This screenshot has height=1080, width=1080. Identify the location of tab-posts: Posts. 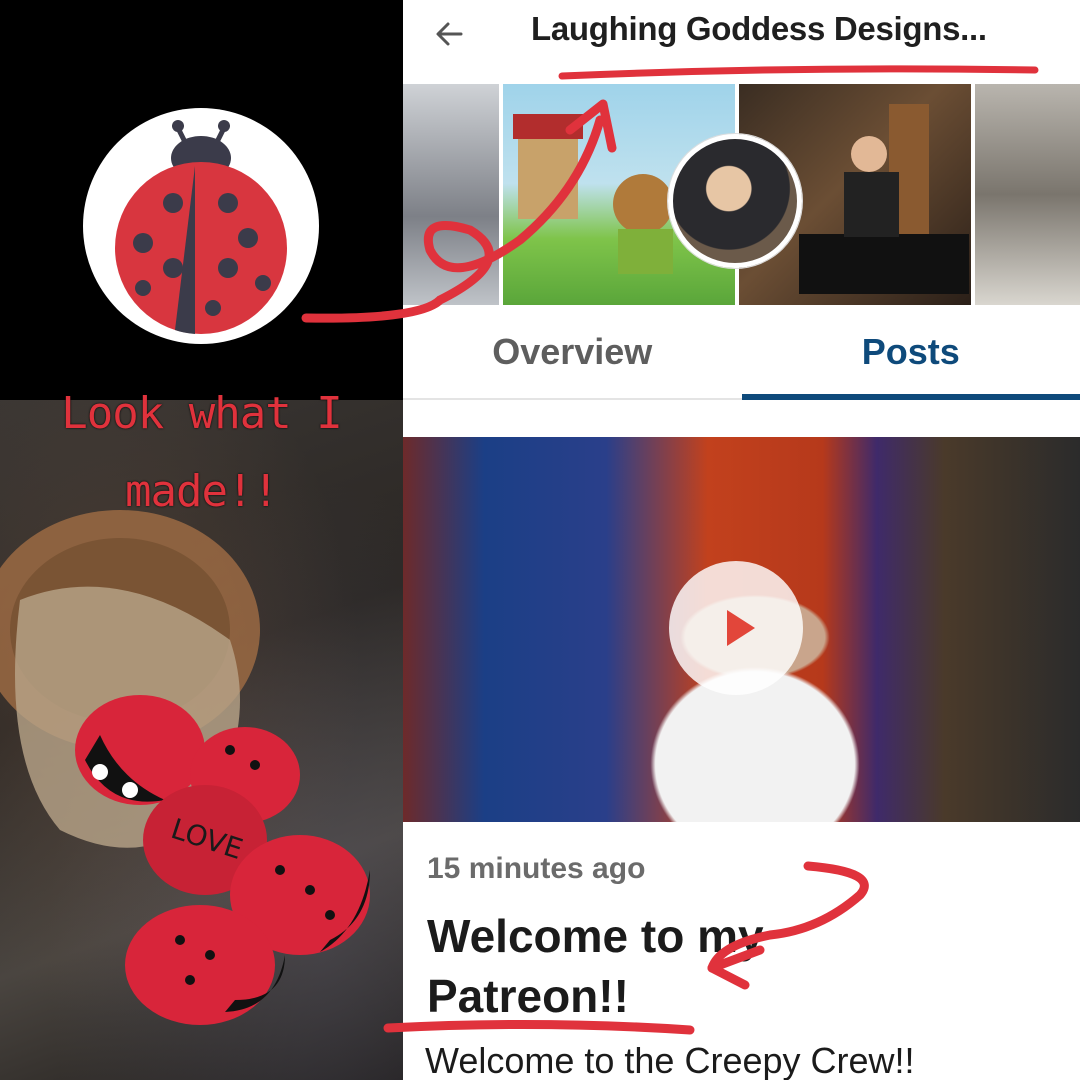
(910, 352).